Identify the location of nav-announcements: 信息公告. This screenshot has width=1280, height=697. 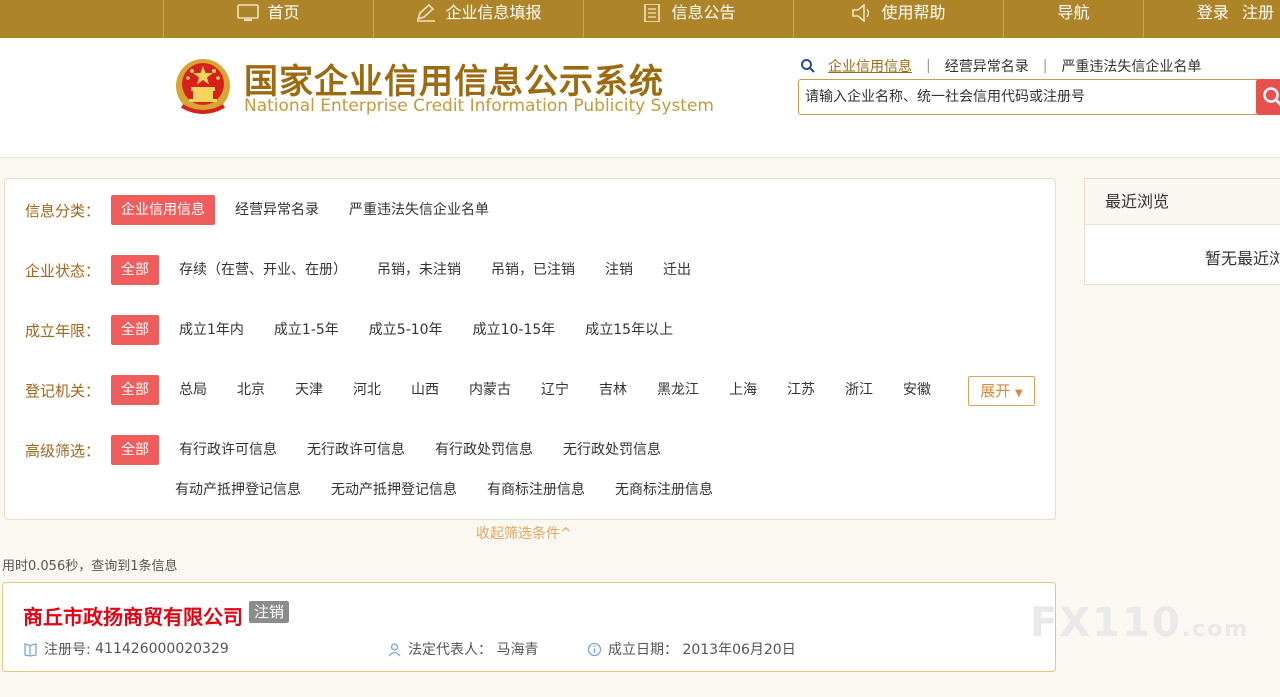
(688, 19).